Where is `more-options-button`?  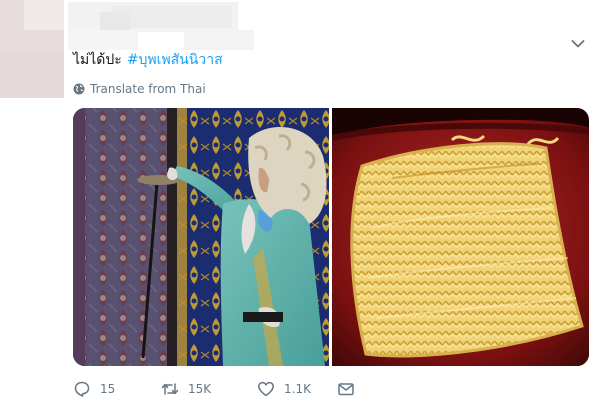
more-options-button is located at coordinates (578, 44).